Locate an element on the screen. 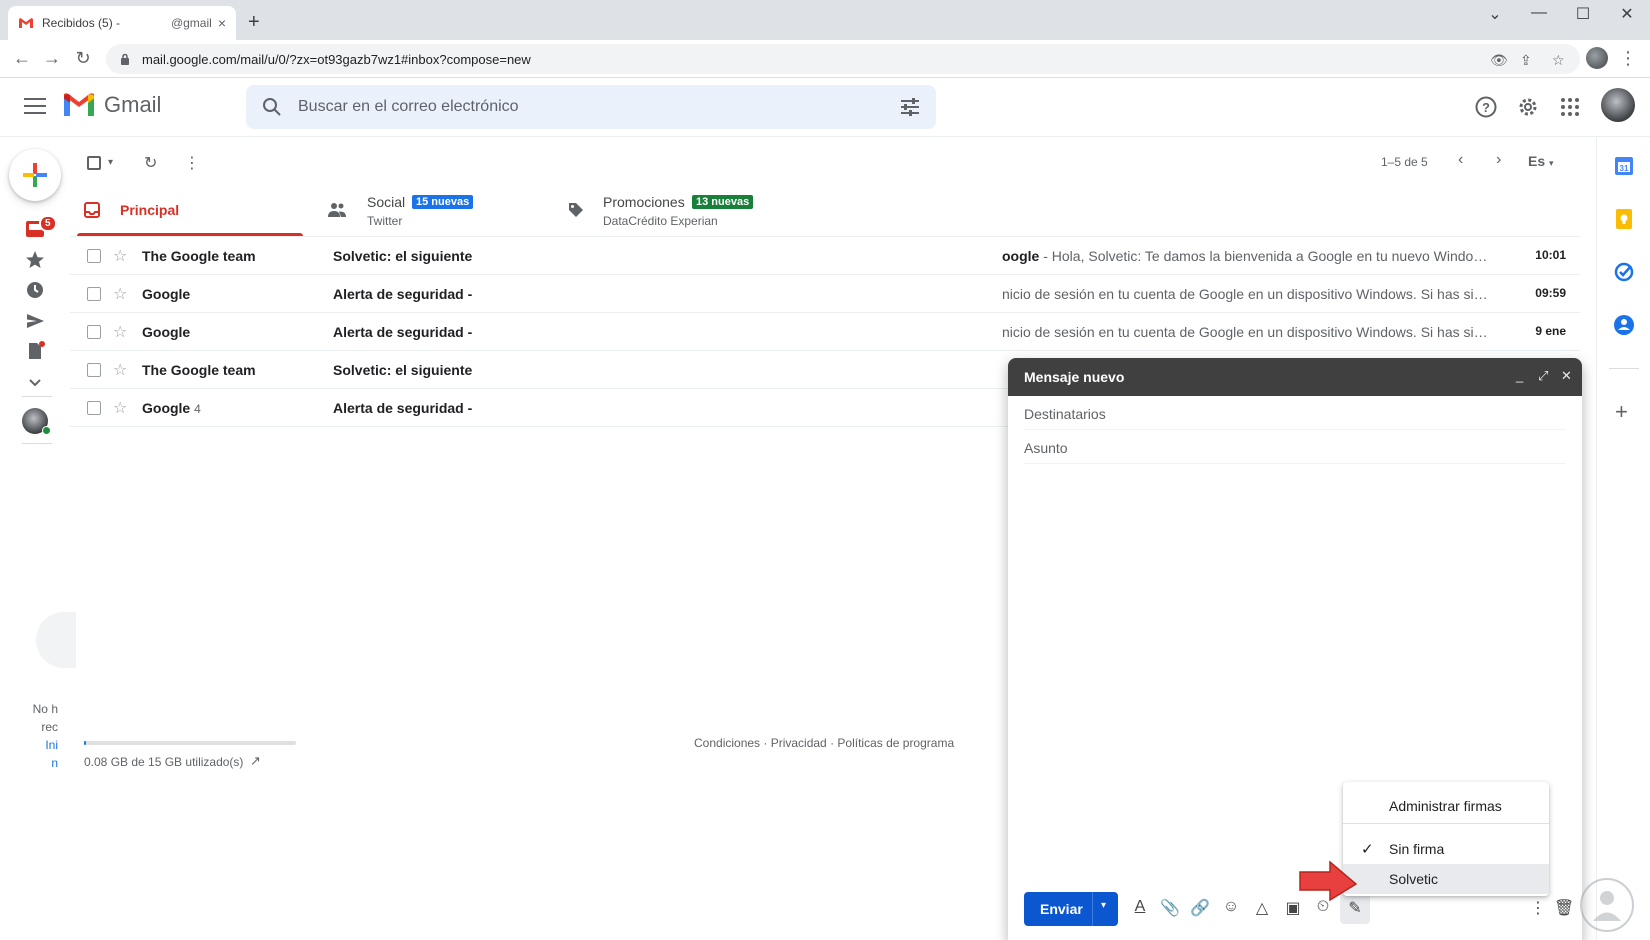  reload-button: ↻ is located at coordinates (83, 58).